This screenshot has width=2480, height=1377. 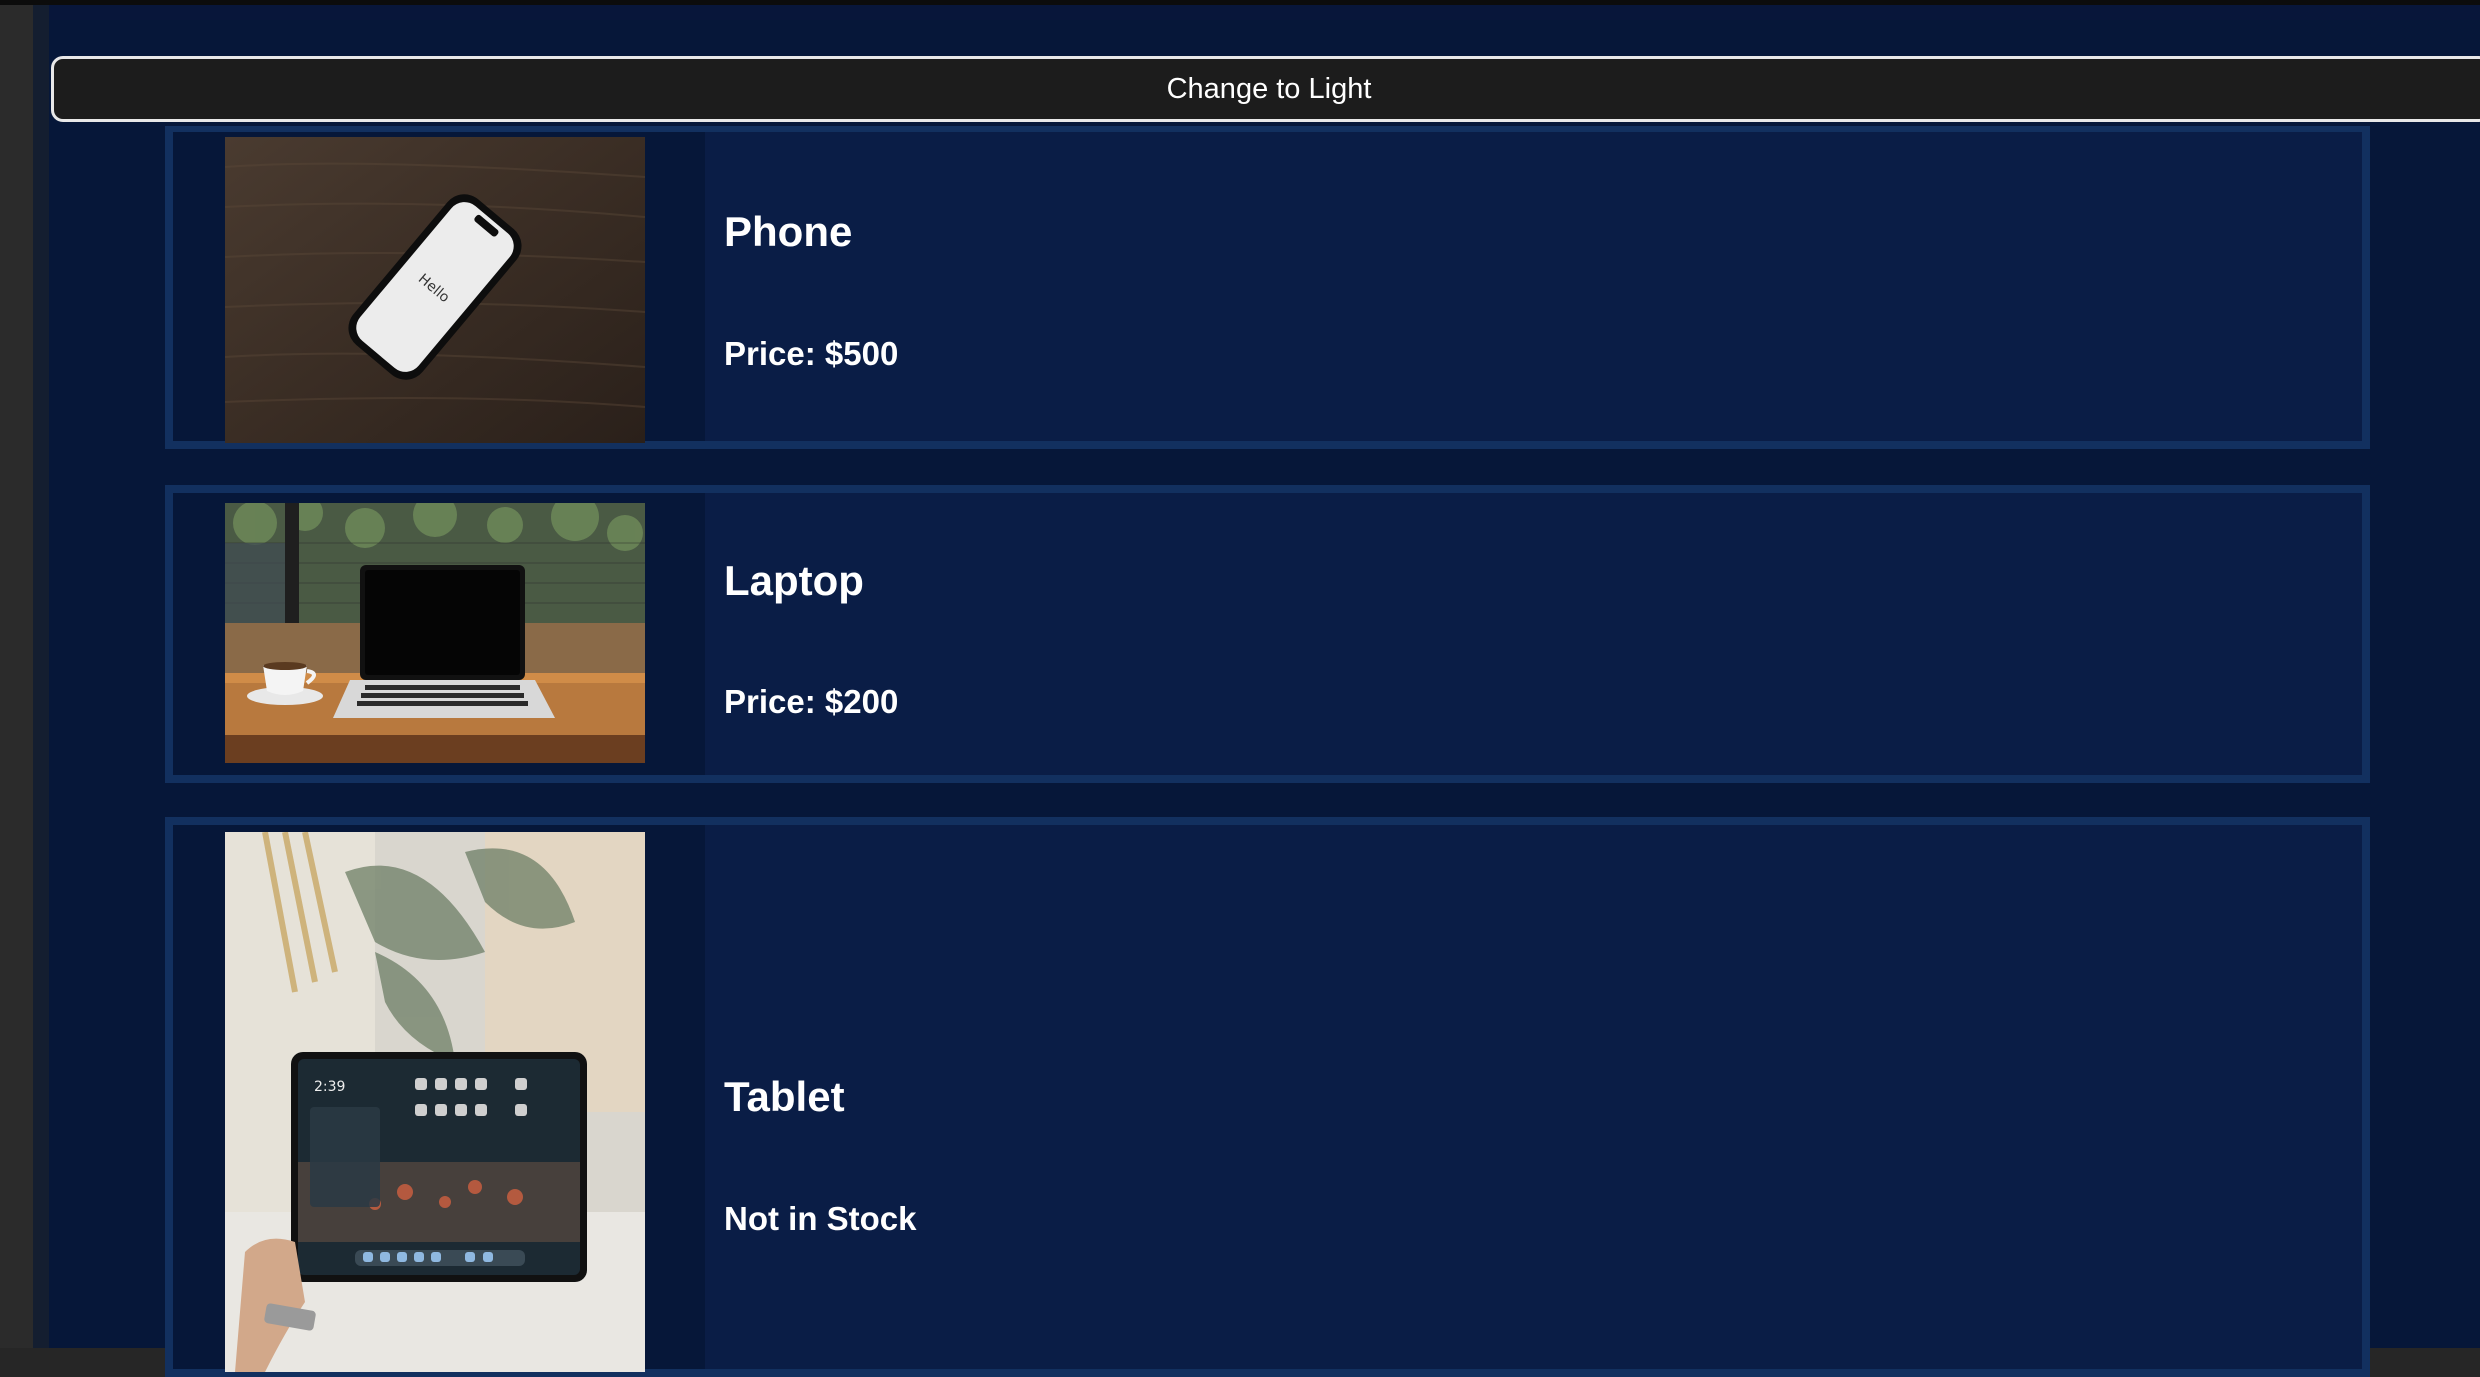 I want to click on product-image-laptop, so click(x=435, y=633).